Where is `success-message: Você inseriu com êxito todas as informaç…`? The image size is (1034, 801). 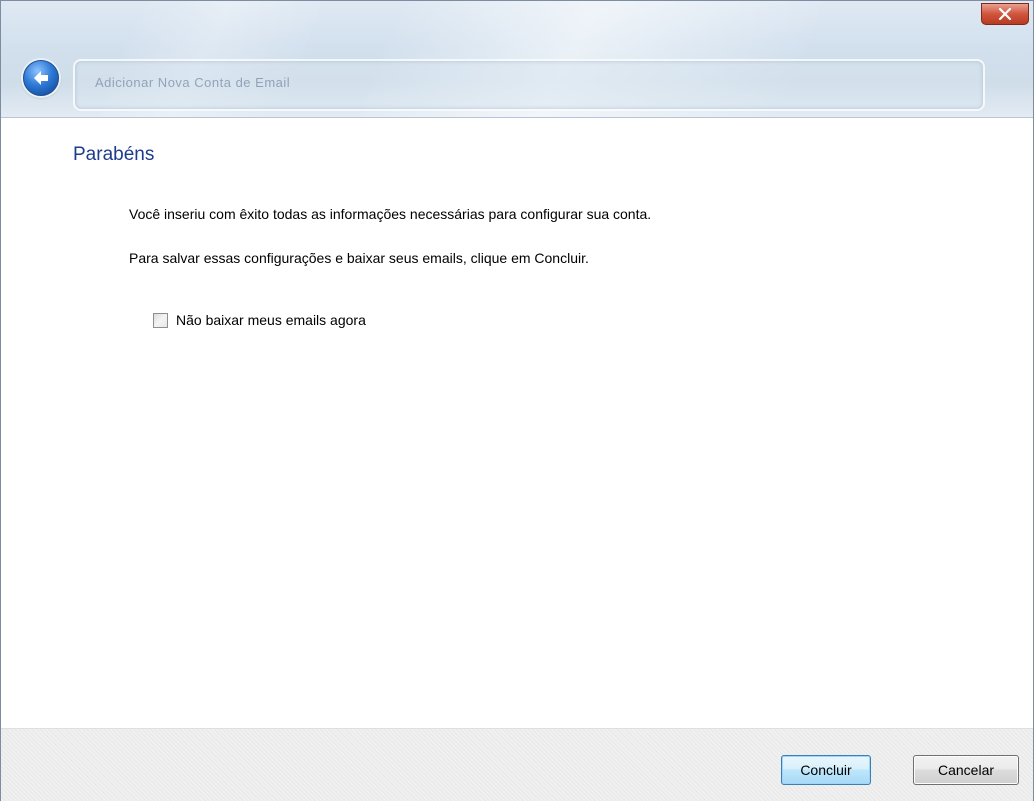
success-message: Você inseriu com êxito todas as informaç… is located at coordinates (390, 214).